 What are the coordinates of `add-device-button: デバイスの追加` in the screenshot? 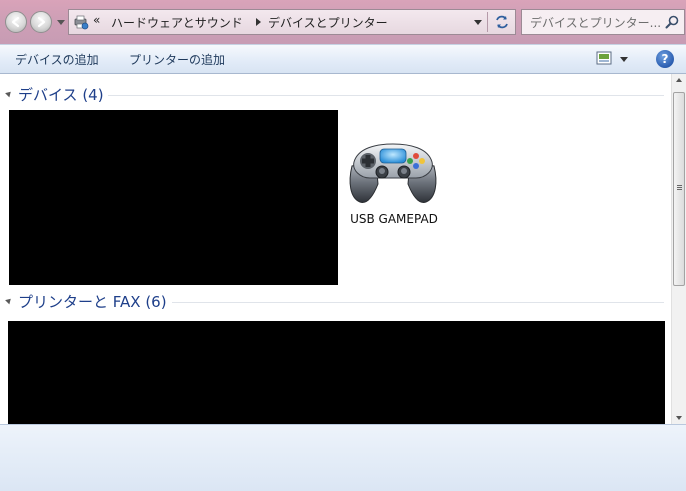 It's located at (57, 59).